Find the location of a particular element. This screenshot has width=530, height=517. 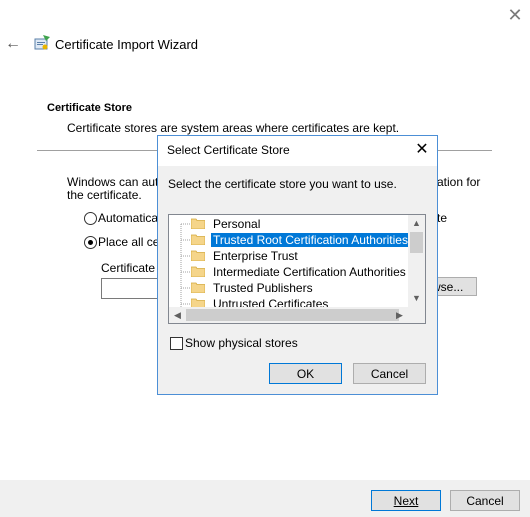

store-item: Trusted Publishers is located at coordinates (289, 288).